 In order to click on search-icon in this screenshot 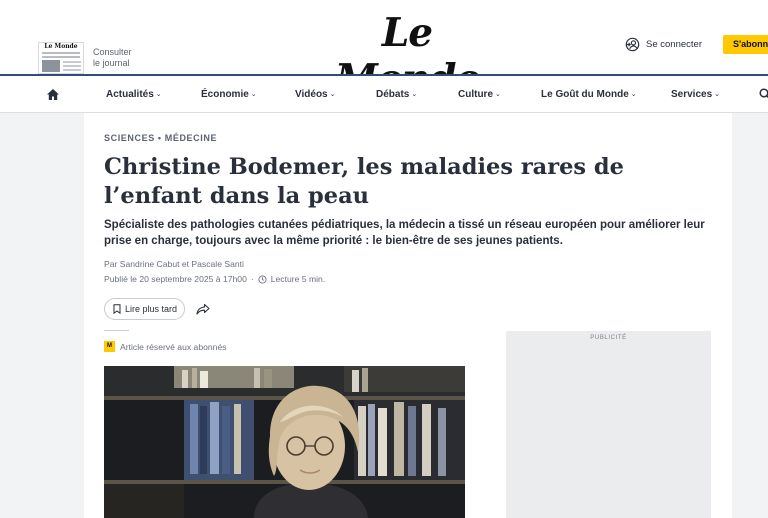, I will do `click(763, 94)`.